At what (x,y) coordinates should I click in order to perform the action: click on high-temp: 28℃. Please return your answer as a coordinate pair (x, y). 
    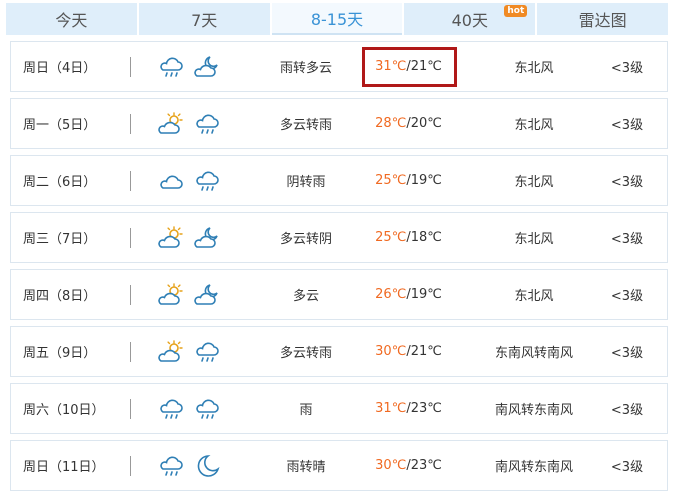
    Looking at the image, I should click on (391, 123).